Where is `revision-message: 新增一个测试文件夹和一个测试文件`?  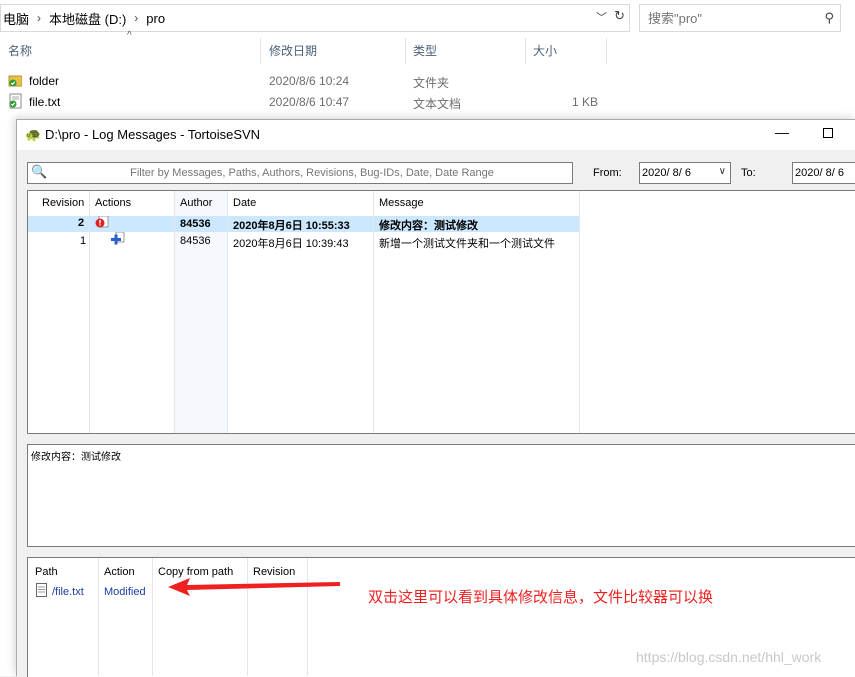 revision-message: 新增一个测试文件夹和一个测试文件 is located at coordinates (467, 243).